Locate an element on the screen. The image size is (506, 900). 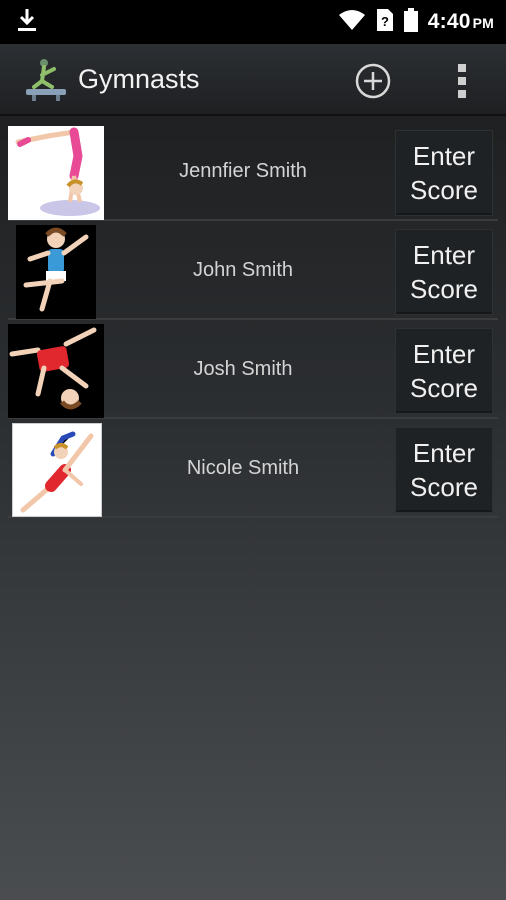
add-gymnast-button is located at coordinates (373, 81).